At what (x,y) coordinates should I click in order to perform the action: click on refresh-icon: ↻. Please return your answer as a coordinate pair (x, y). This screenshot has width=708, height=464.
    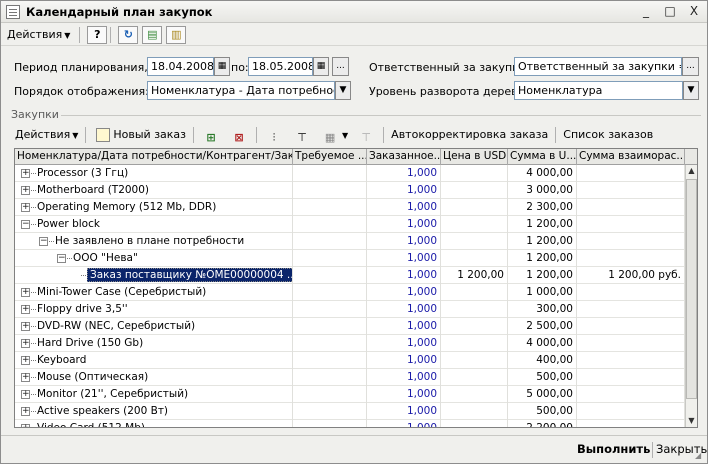
    Looking at the image, I should click on (128, 34).